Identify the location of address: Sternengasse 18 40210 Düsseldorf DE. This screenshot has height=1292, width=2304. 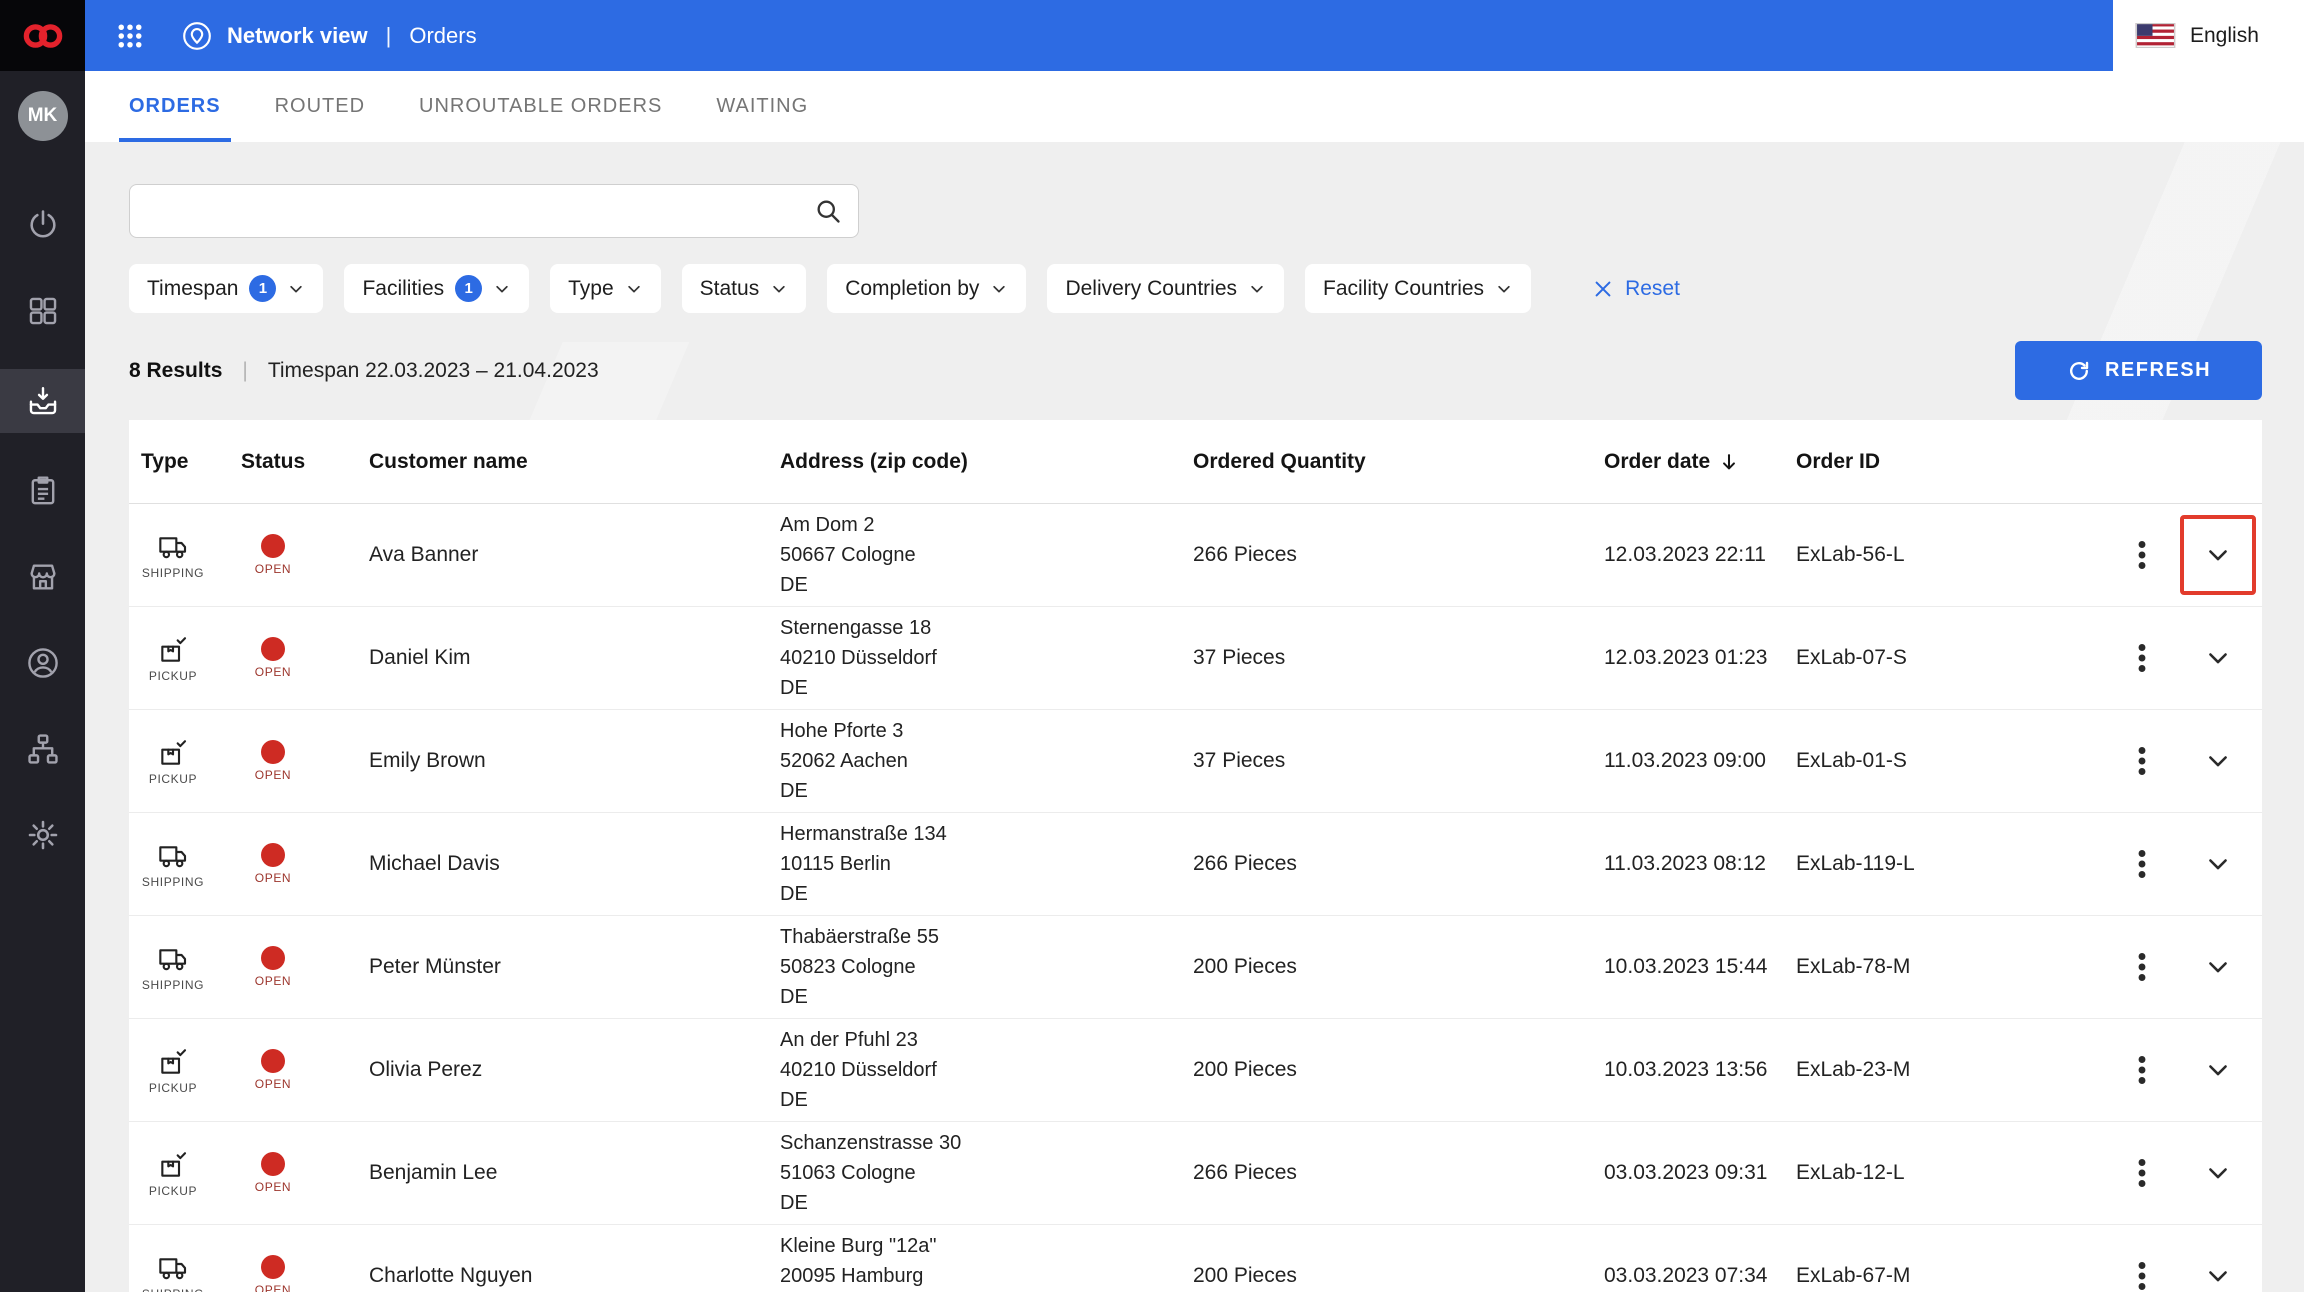
(858, 658).